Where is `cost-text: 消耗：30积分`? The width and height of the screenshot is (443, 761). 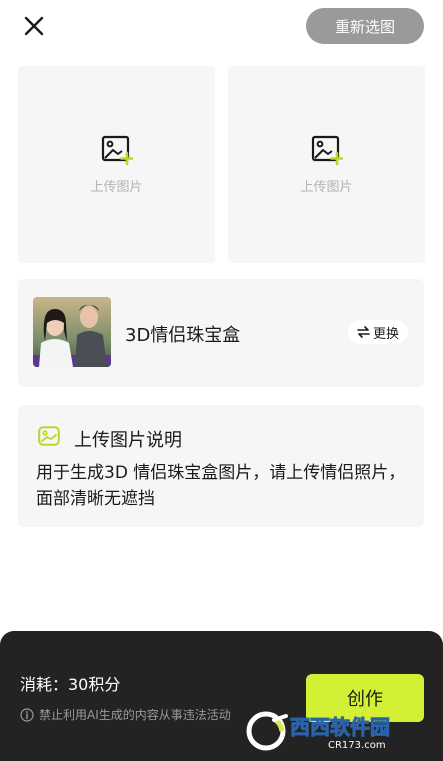
cost-text: 消耗：30积分 is located at coordinates (70, 684).